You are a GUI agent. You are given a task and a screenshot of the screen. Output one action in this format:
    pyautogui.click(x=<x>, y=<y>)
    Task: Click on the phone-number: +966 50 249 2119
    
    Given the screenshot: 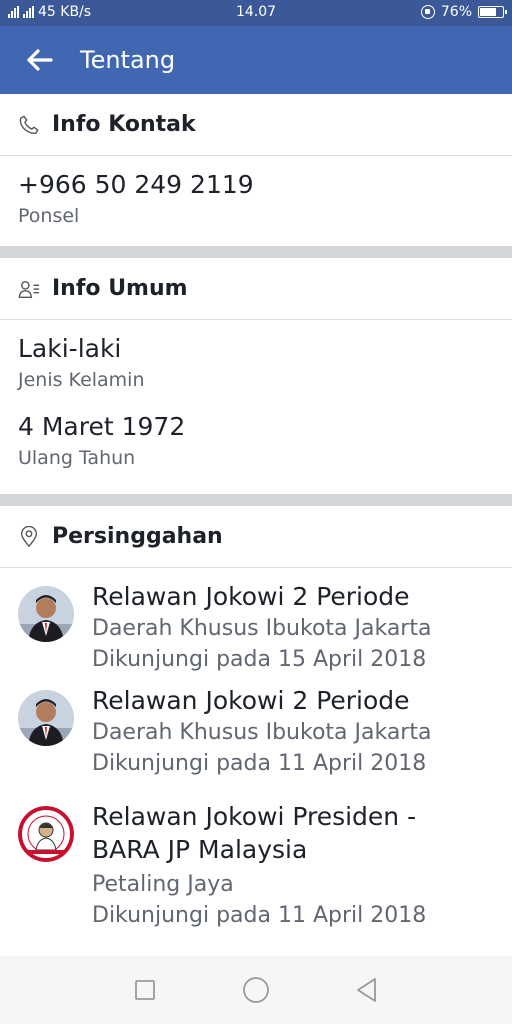 What is the action you would take?
    pyautogui.click(x=136, y=184)
    